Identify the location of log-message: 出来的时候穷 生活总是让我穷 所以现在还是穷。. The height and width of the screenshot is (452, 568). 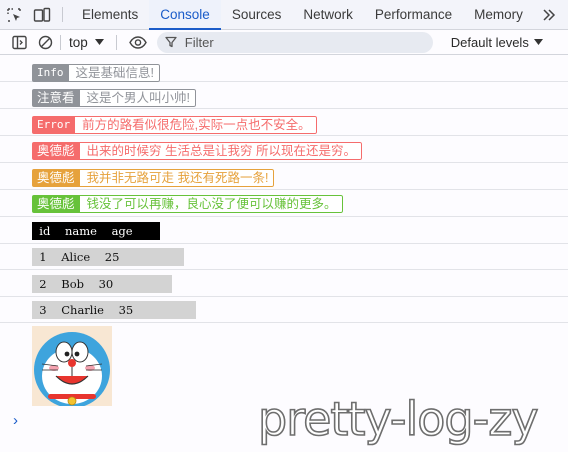
(220, 151).